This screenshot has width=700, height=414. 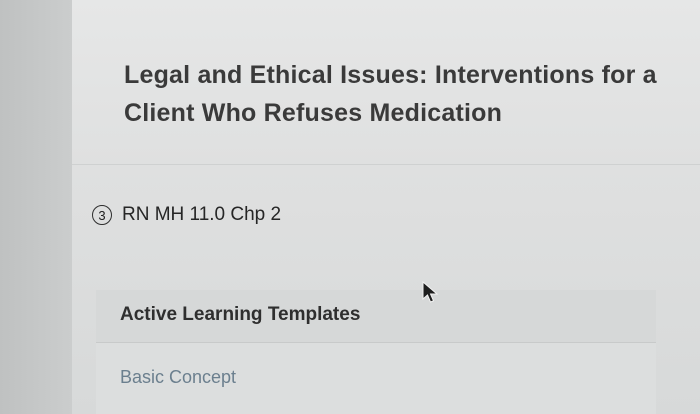 What do you see at coordinates (202, 214) in the screenshot?
I see `lesson-source: RN MH 11.0 Chp 2` at bounding box center [202, 214].